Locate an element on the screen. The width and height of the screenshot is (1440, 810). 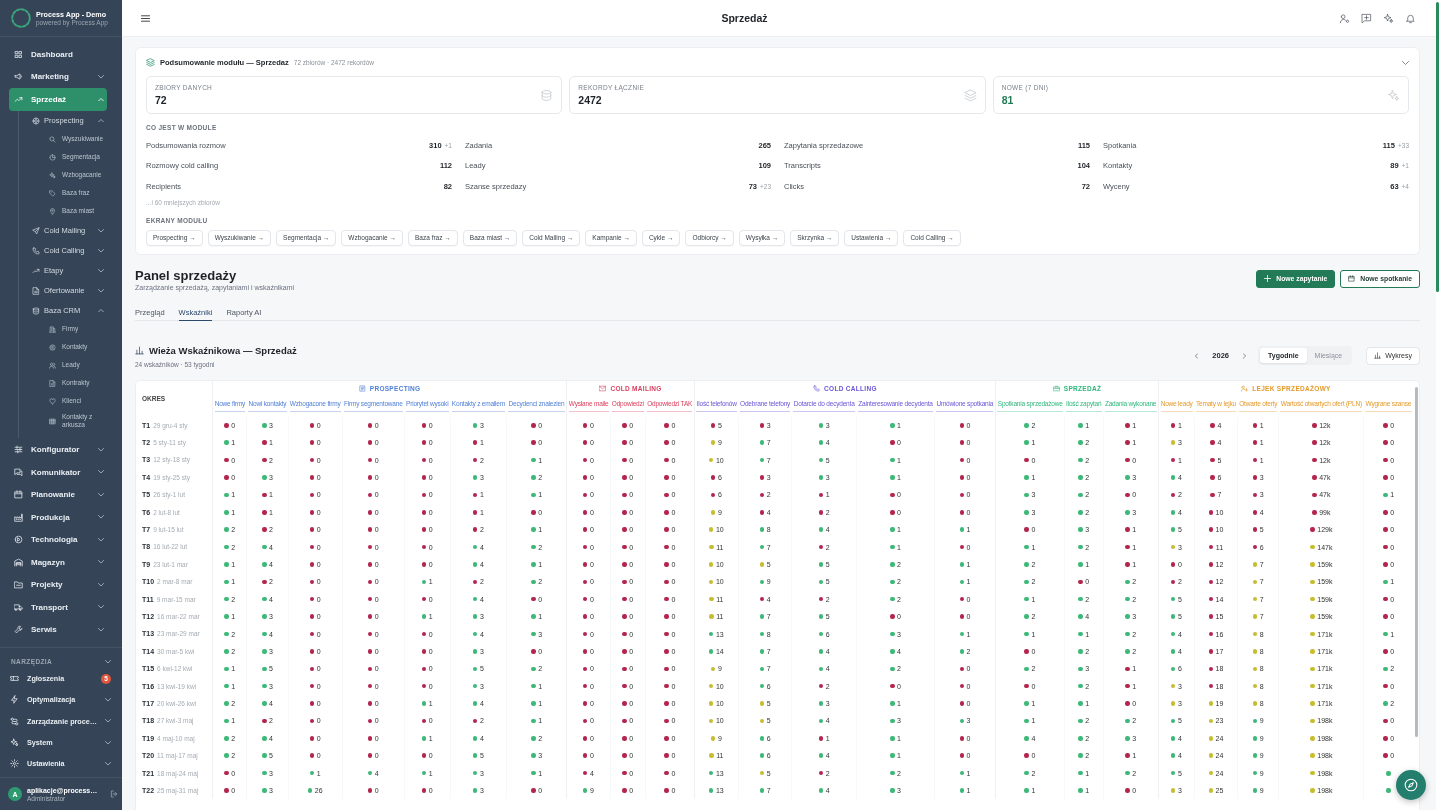
sliders-icon is located at coordinates (18, 450).